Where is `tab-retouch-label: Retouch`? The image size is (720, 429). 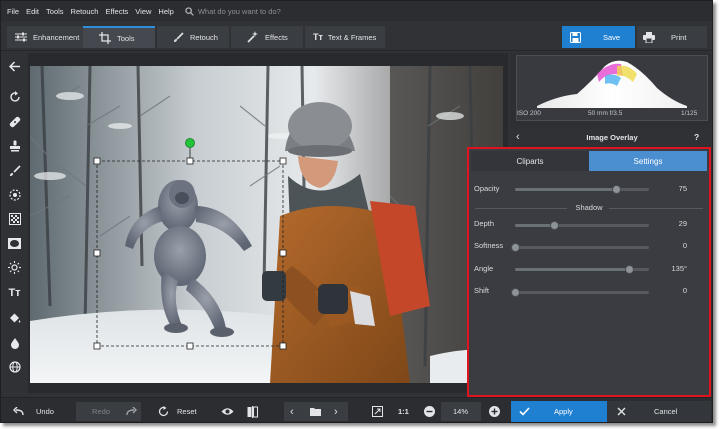
tab-retouch-label: Retouch is located at coordinates (204, 37).